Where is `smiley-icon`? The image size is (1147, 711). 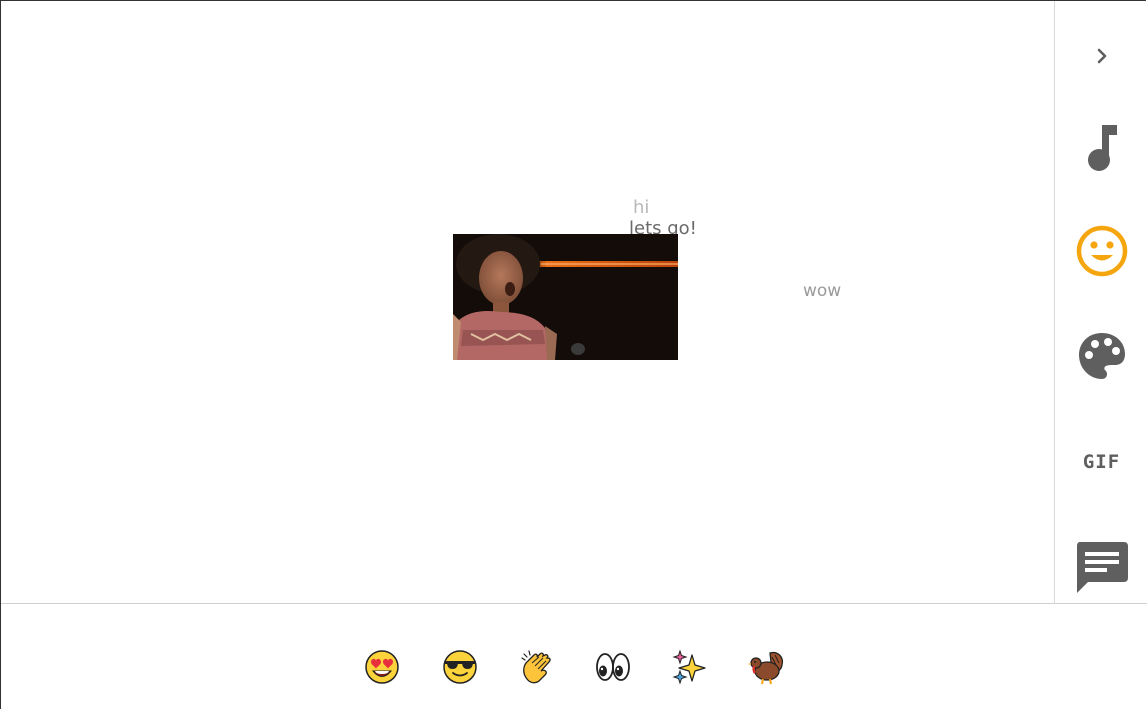
smiley-icon is located at coordinates (1101, 251).